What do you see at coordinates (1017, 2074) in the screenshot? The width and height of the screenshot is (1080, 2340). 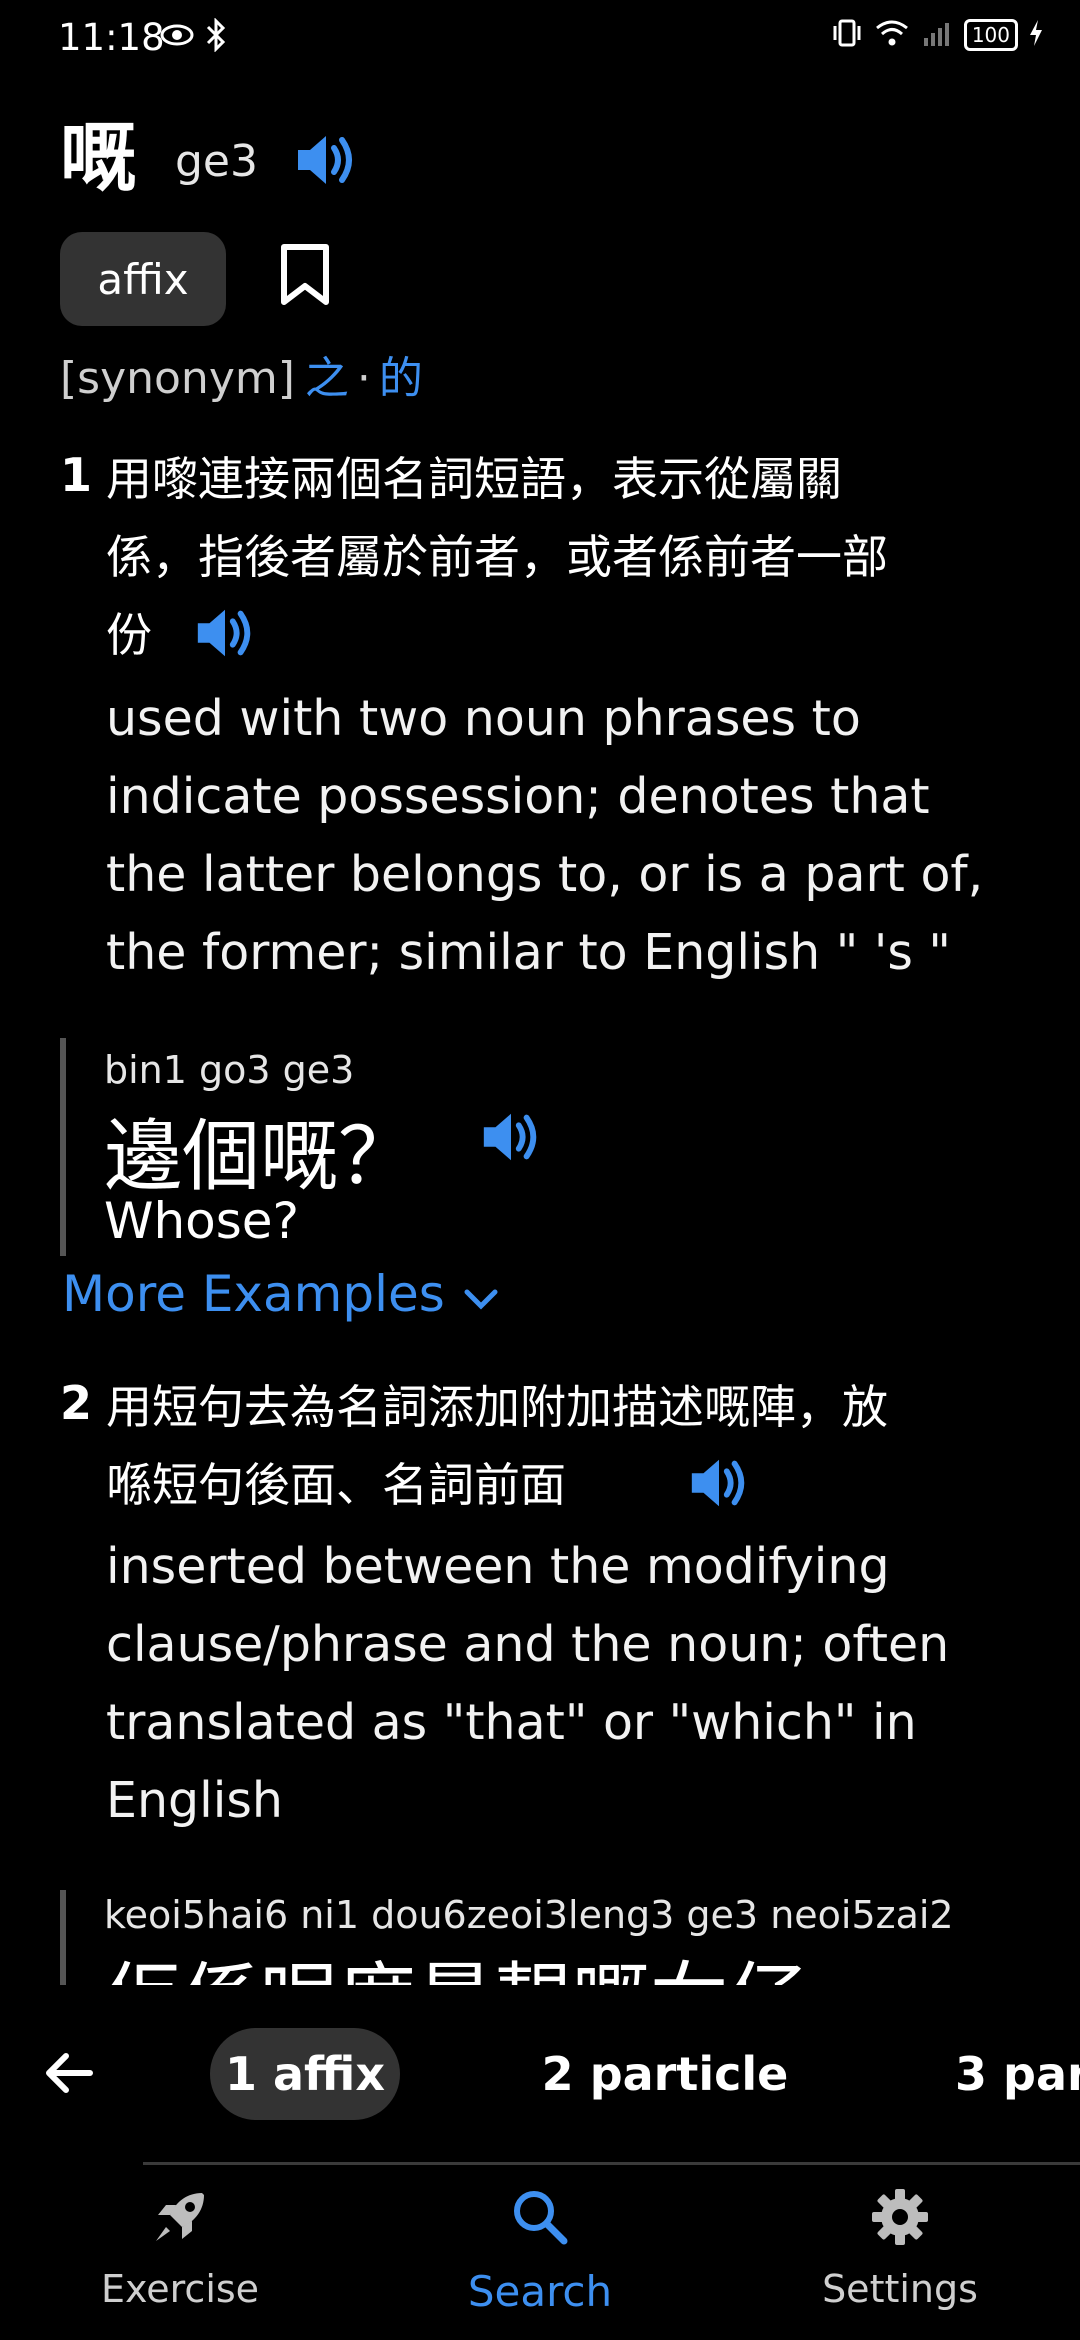 I see `tab-sense-3: 3 particle` at bounding box center [1017, 2074].